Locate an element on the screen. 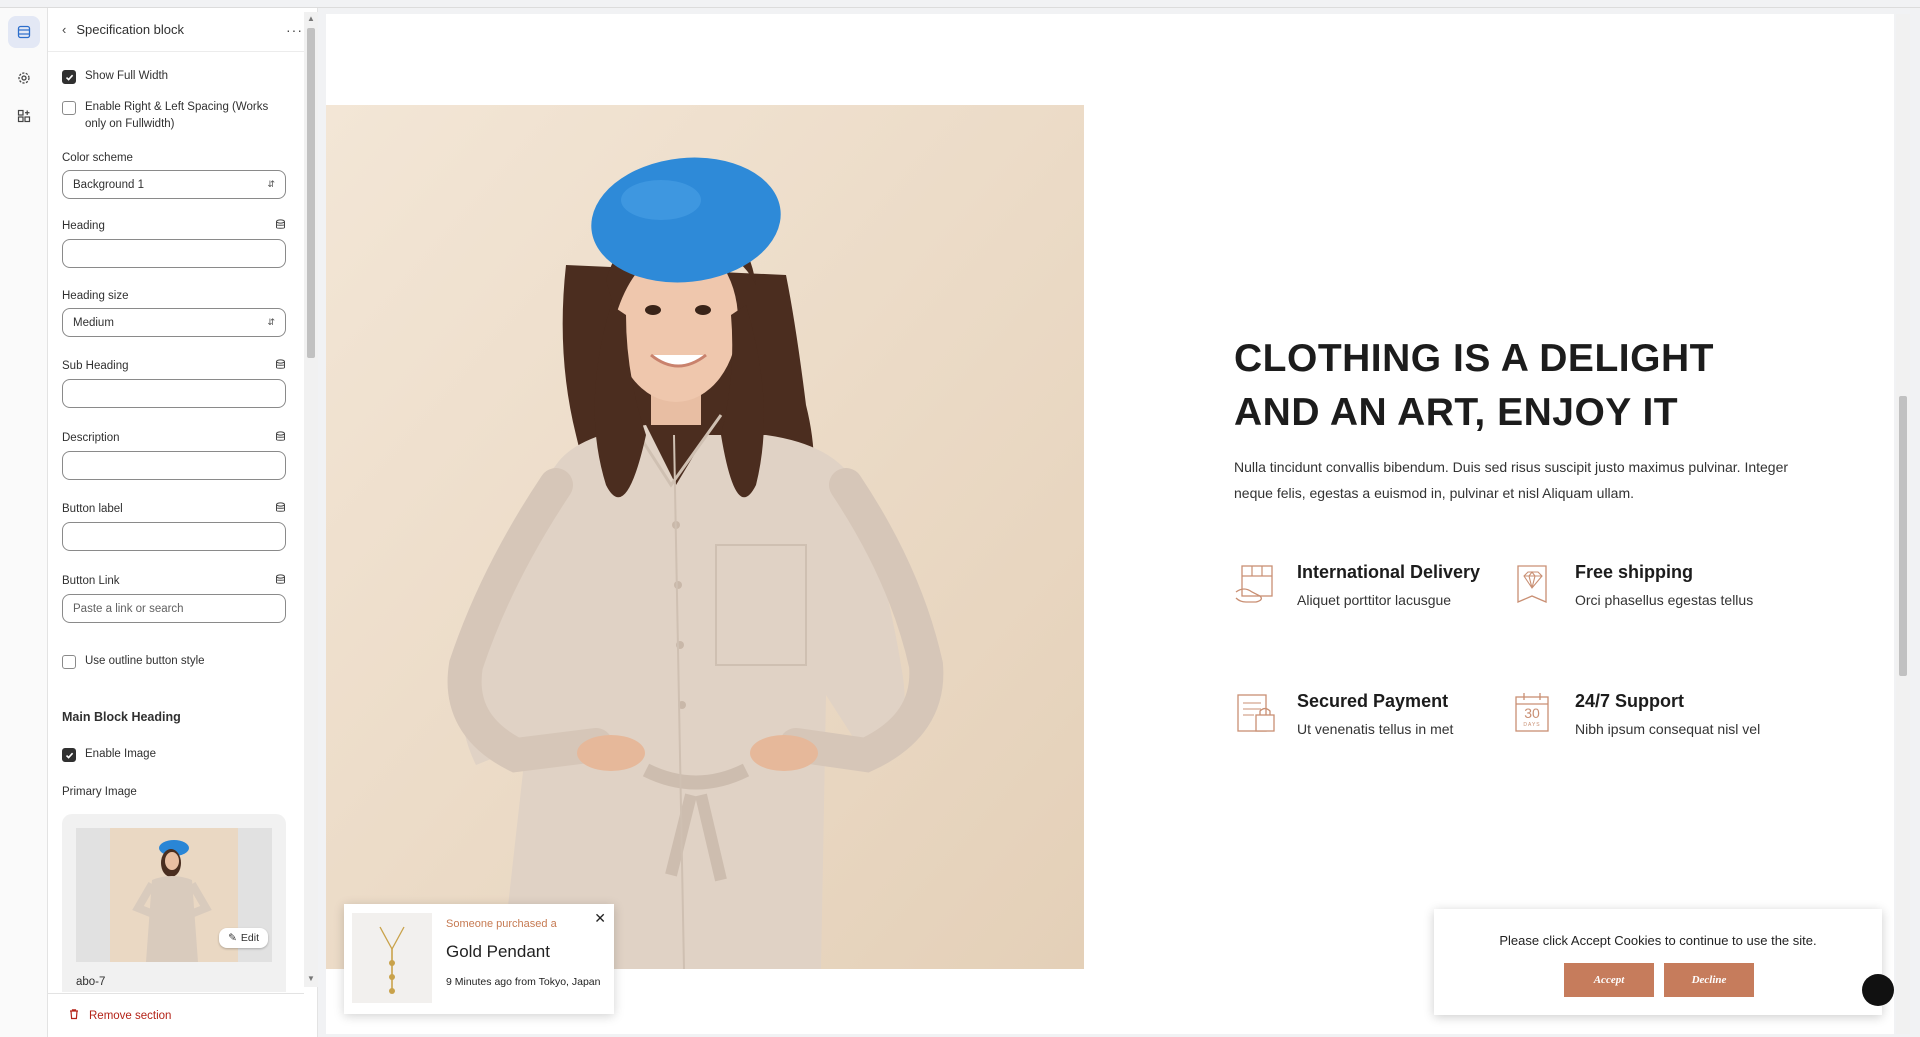  button-link-input: Paste a link or search is located at coordinates (174, 608).